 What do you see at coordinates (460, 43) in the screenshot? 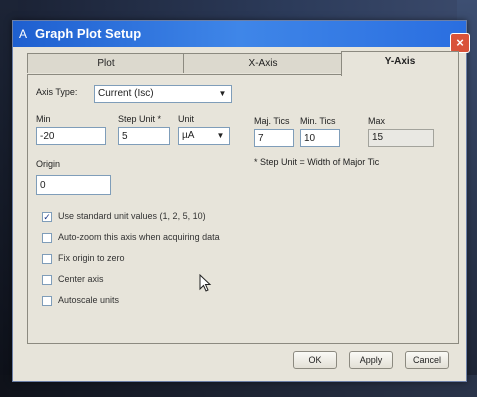
I see `close-button: ×` at bounding box center [460, 43].